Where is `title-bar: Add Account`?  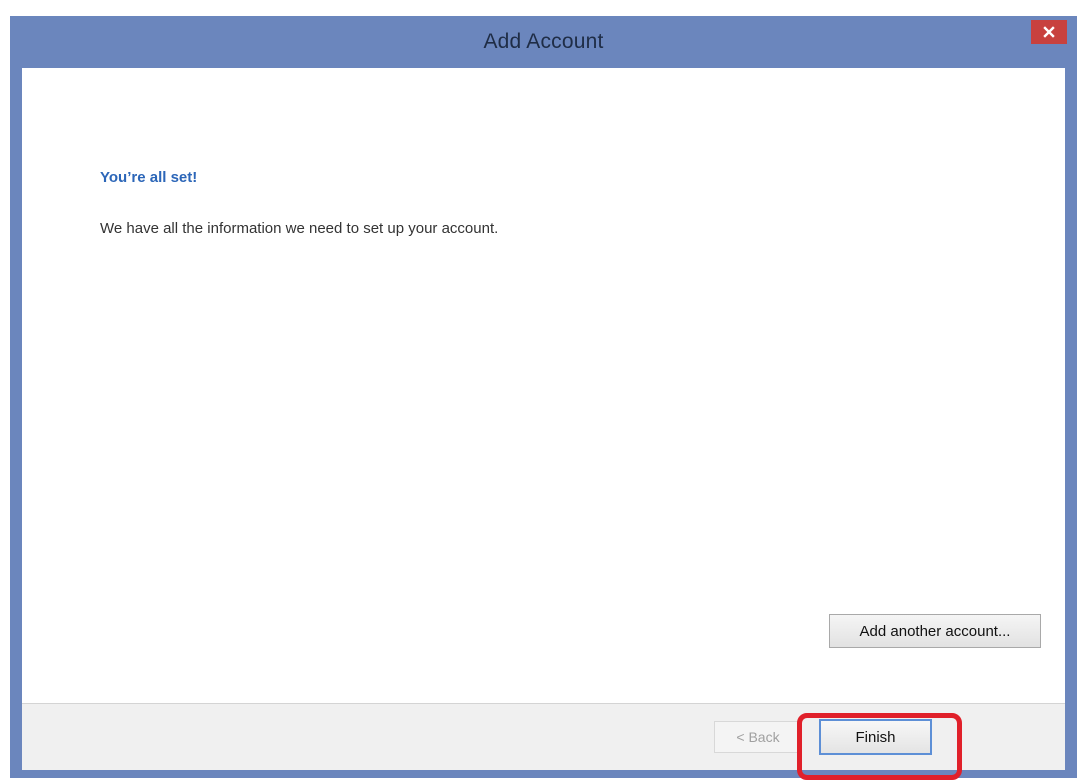 title-bar: Add Account is located at coordinates (543, 42).